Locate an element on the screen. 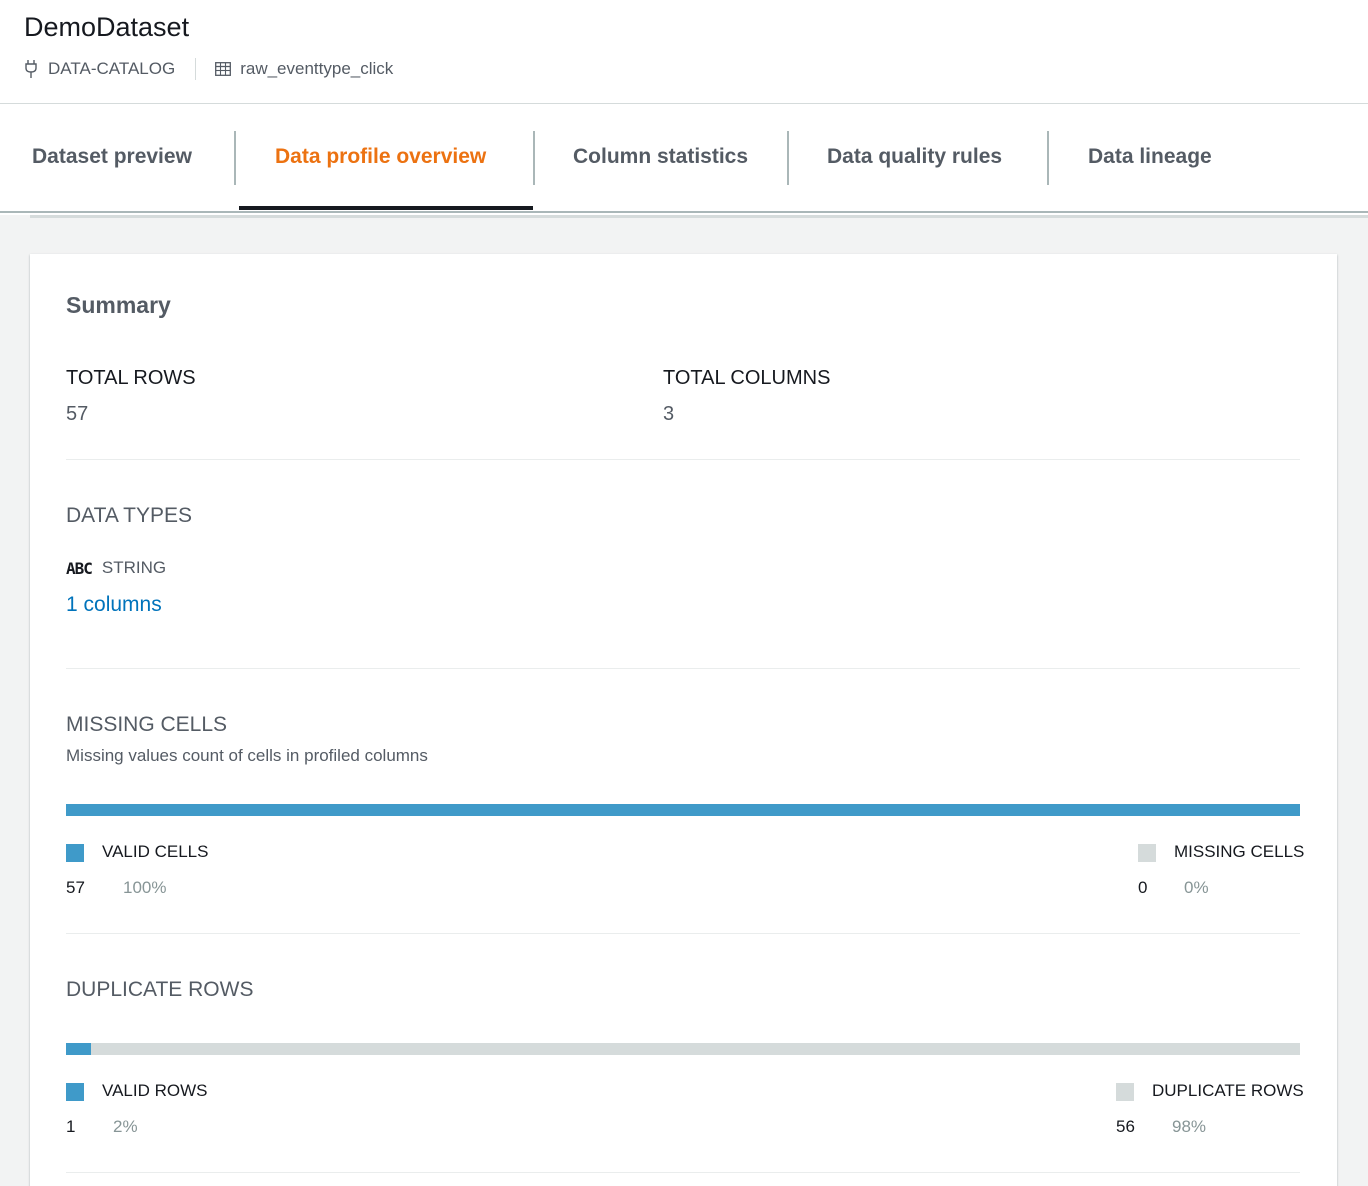  duplicate-rows-count: 56 is located at coordinates (1125, 1126).